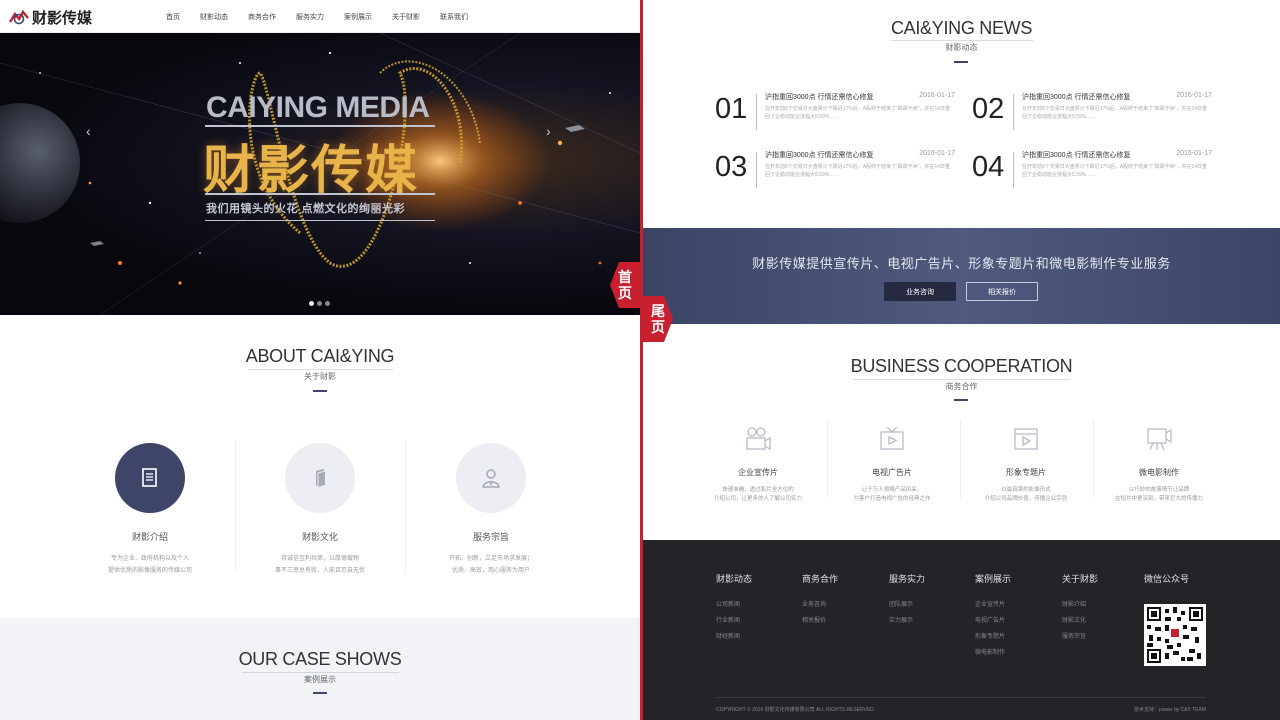  I want to click on projector-icon, so click(1159, 439).